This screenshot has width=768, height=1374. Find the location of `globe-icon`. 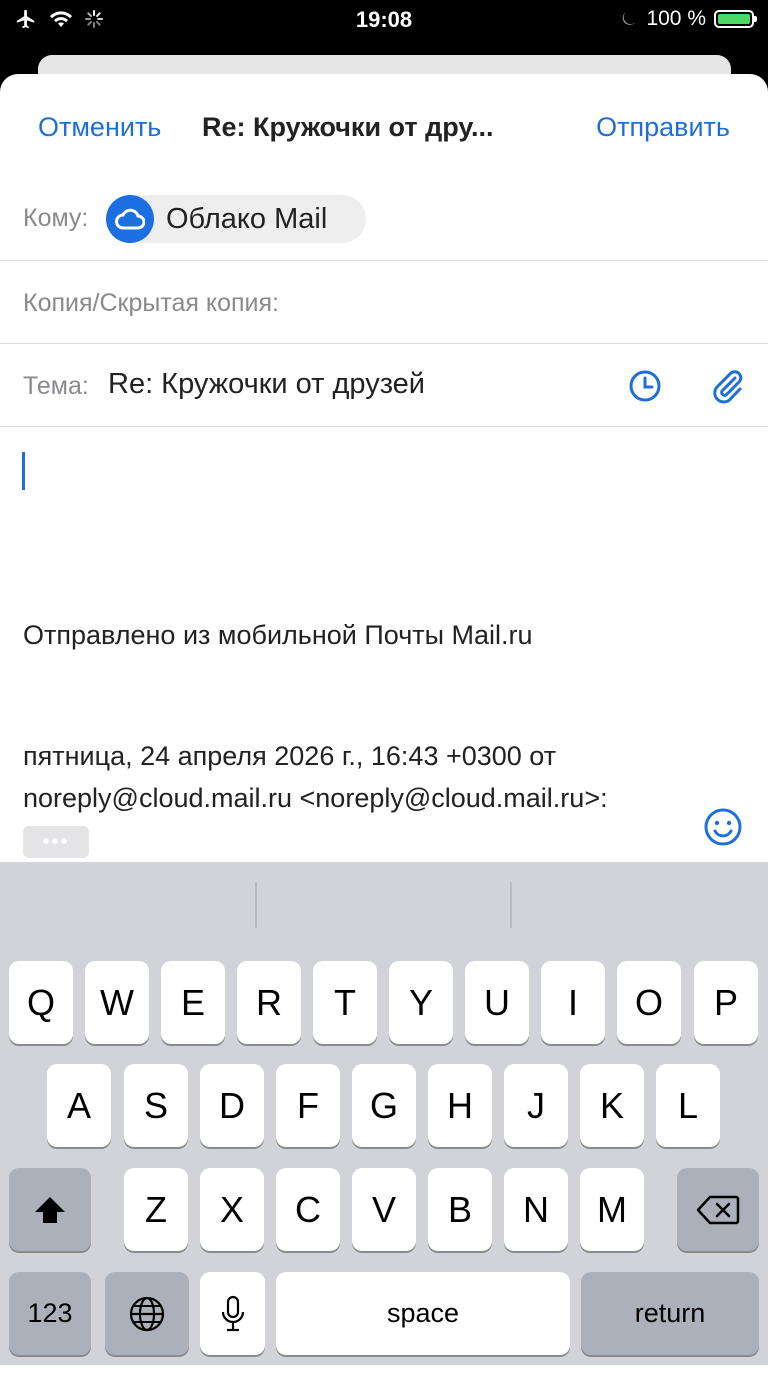

globe-icon is located at coordinates (147, 1313).